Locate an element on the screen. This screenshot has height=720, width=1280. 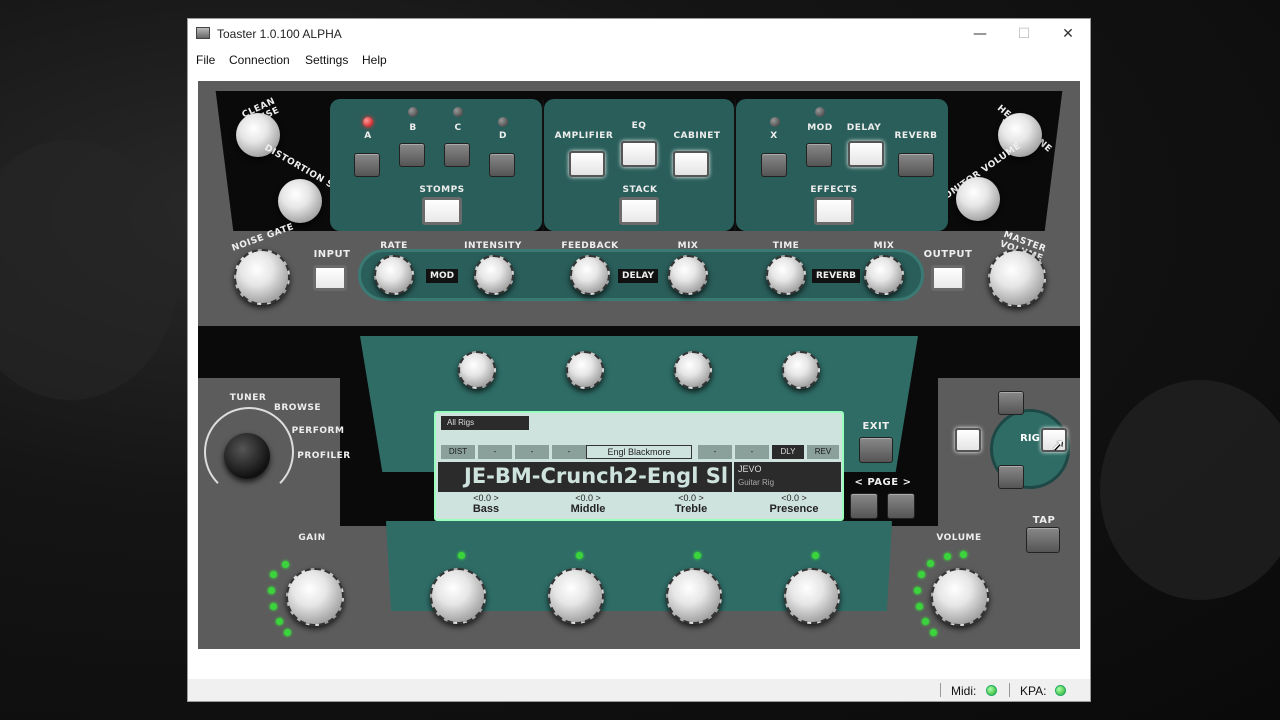
midi-label: Midi: is located at coordinates (964, 691).